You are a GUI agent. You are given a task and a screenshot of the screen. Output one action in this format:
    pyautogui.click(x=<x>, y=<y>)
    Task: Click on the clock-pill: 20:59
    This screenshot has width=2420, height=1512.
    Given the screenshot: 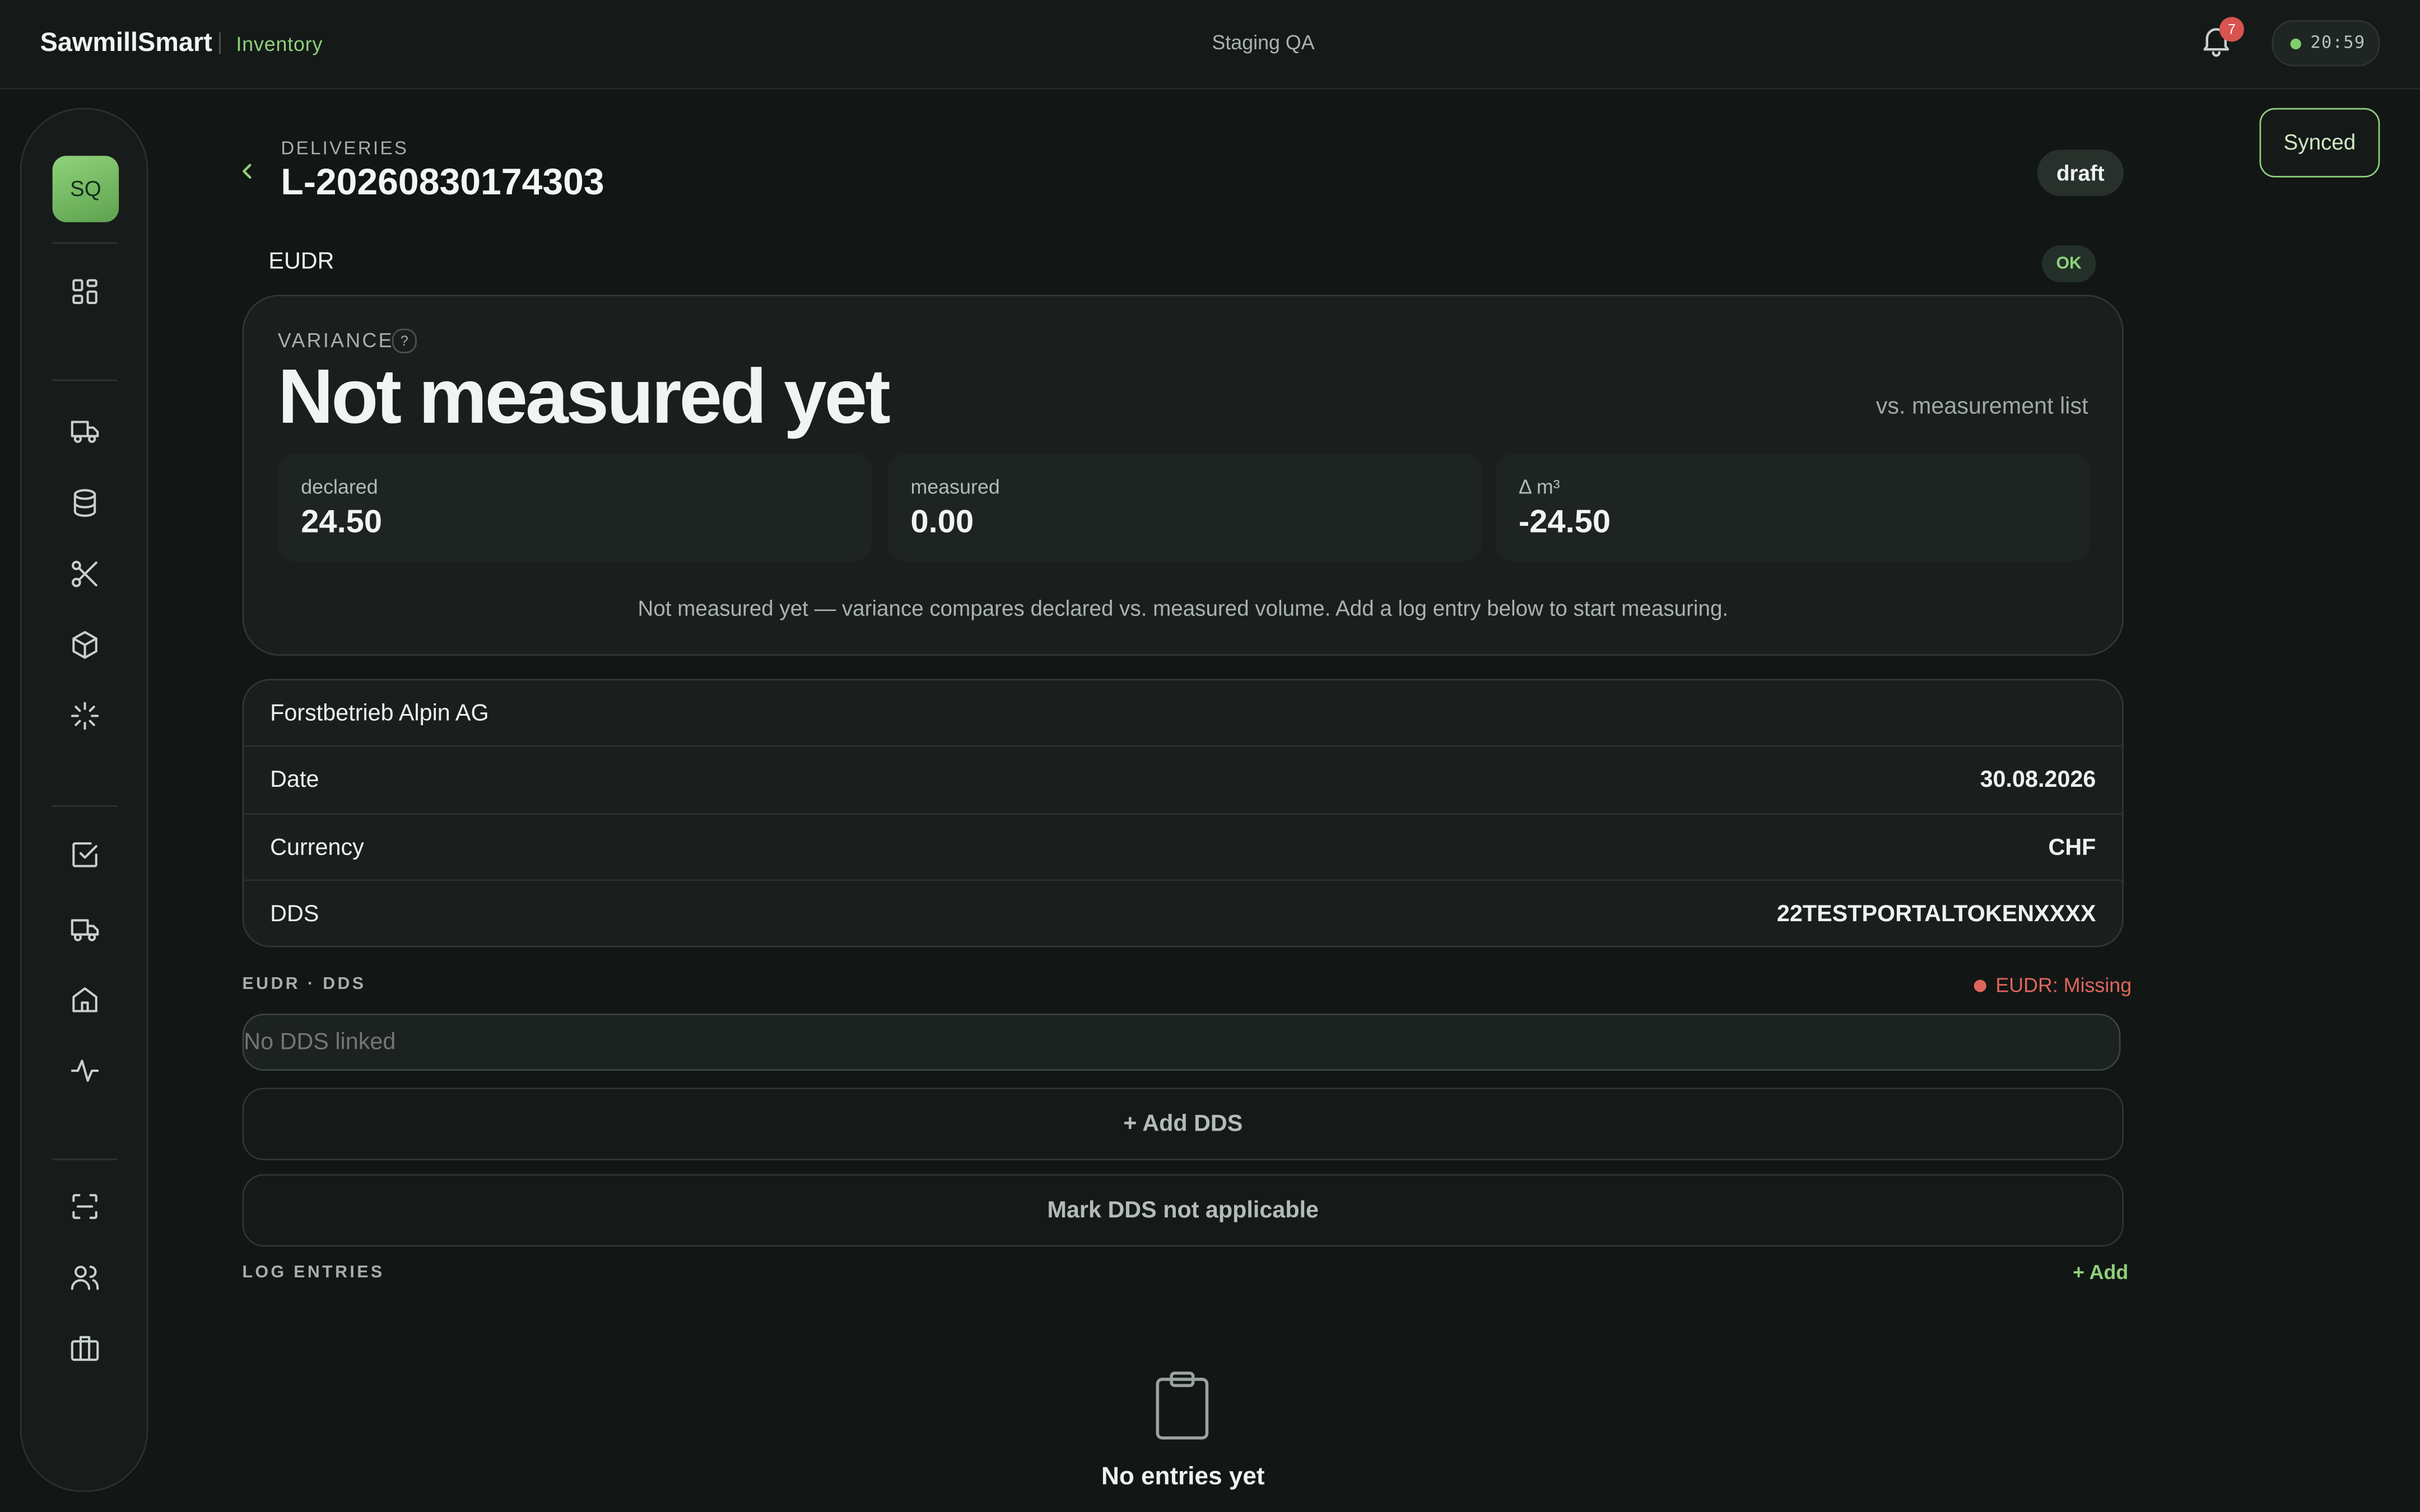 What is the action you would take?
    pyautogui.click(x=2326, y=44)
    